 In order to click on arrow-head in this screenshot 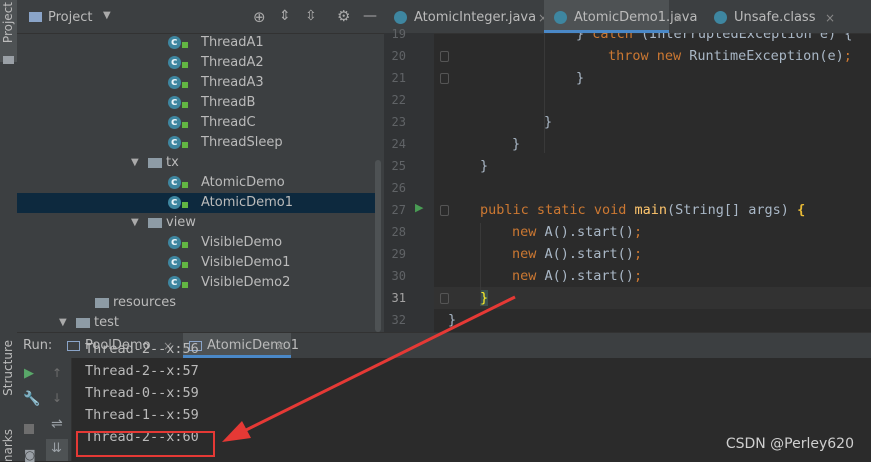, I will do `click(236, 431)`.